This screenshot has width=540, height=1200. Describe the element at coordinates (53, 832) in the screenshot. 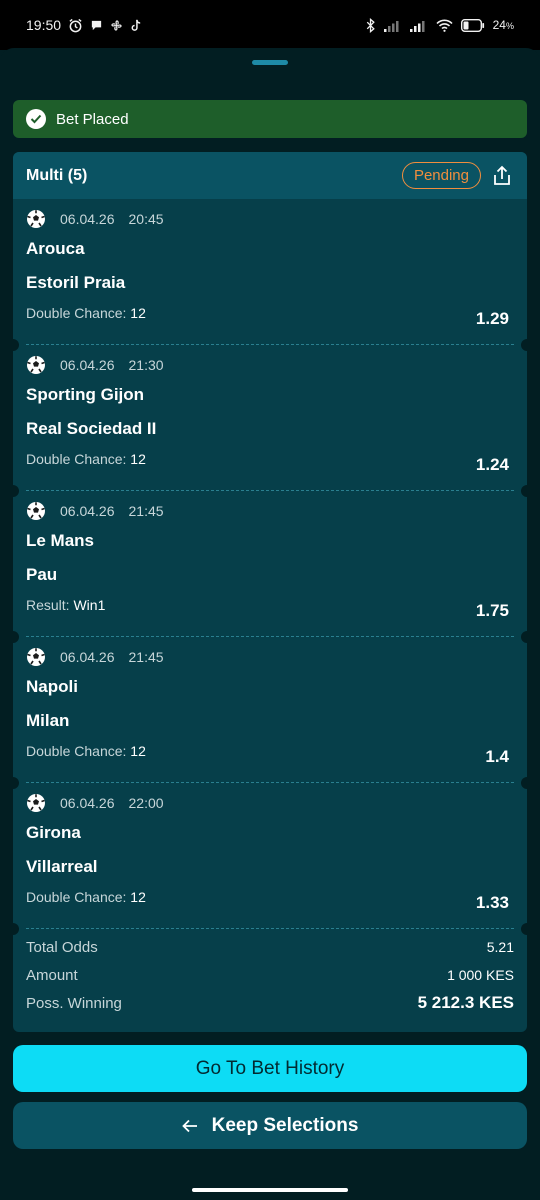

I see `home-team: Girona` at that location.